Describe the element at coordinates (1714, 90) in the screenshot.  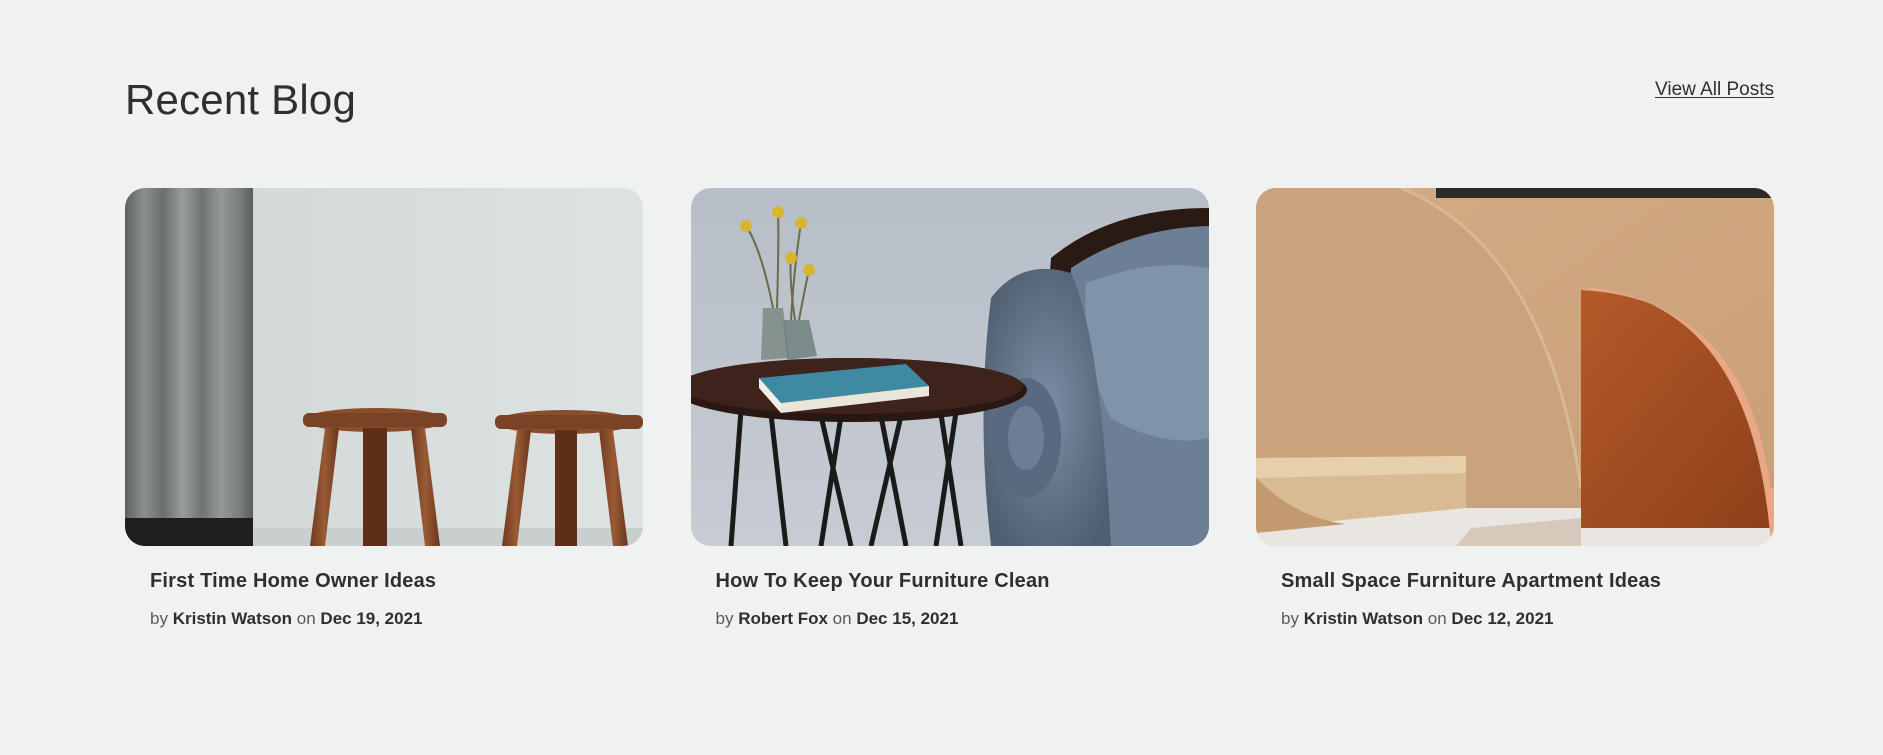
I see `view-all-posts-link: View All Posts` at that location.